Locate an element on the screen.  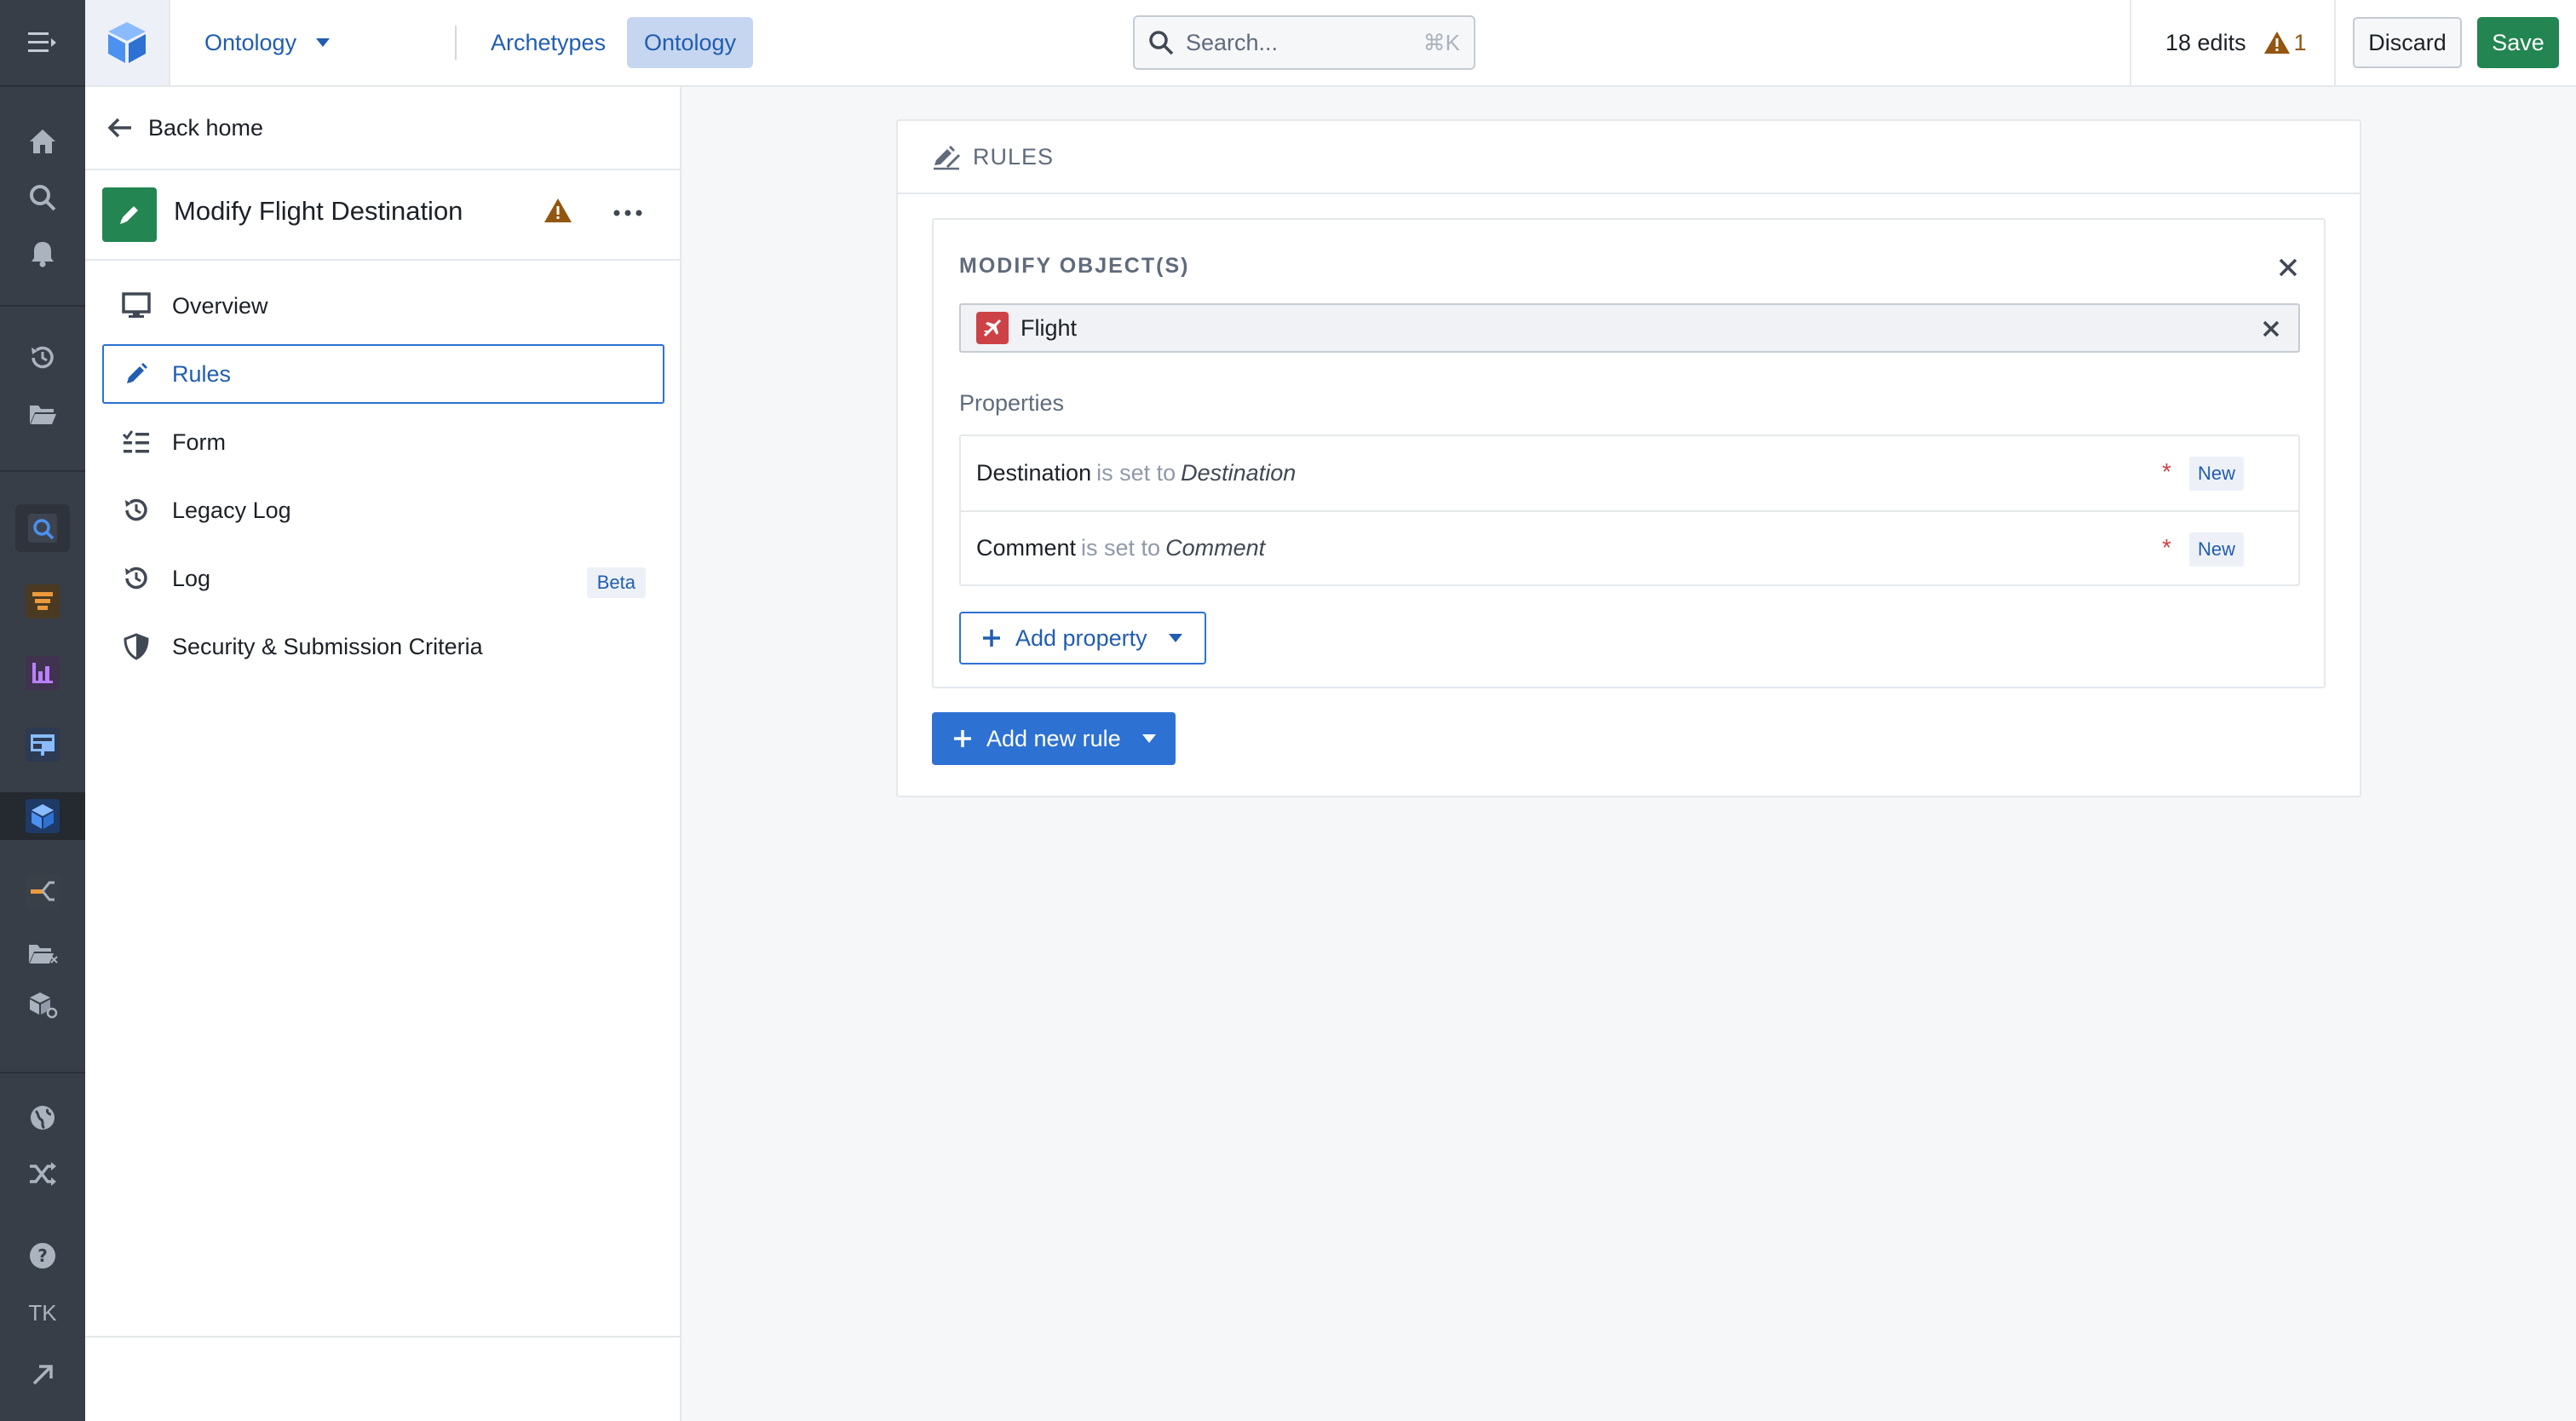
object-explorer-icon is located at coordinates (43, 1005).